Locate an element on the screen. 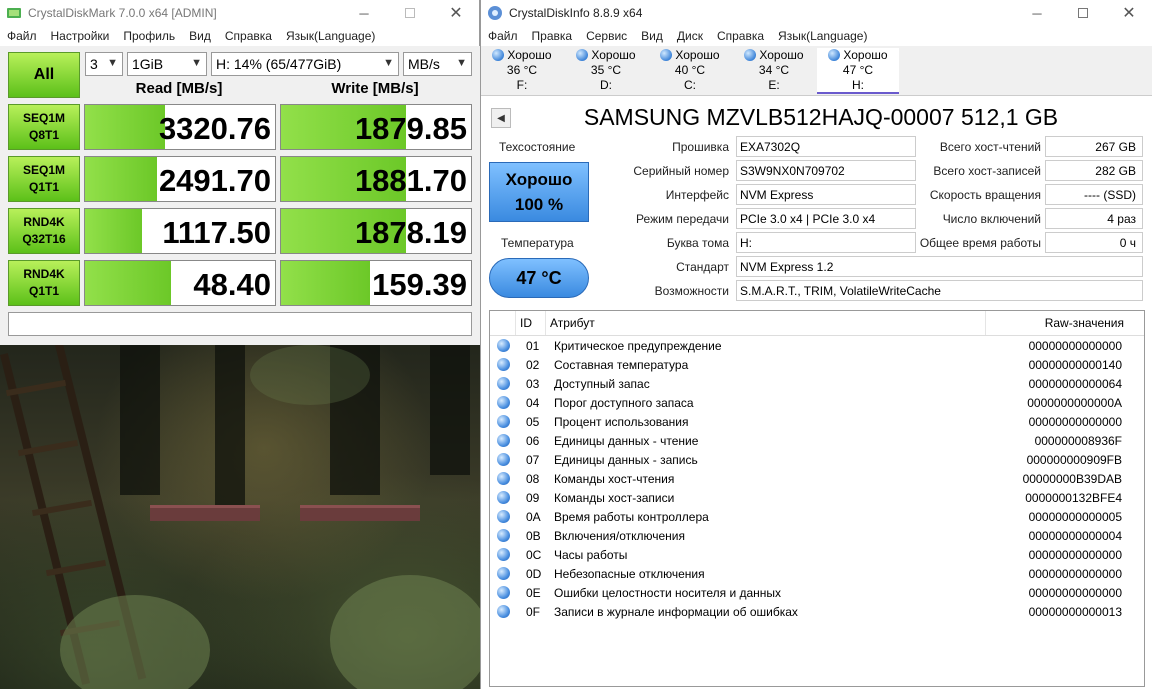 Image resolution: width=1152 pixels, height=689 pixels. test-count-select: 3 ▼ is located at coordinates (104, 64).